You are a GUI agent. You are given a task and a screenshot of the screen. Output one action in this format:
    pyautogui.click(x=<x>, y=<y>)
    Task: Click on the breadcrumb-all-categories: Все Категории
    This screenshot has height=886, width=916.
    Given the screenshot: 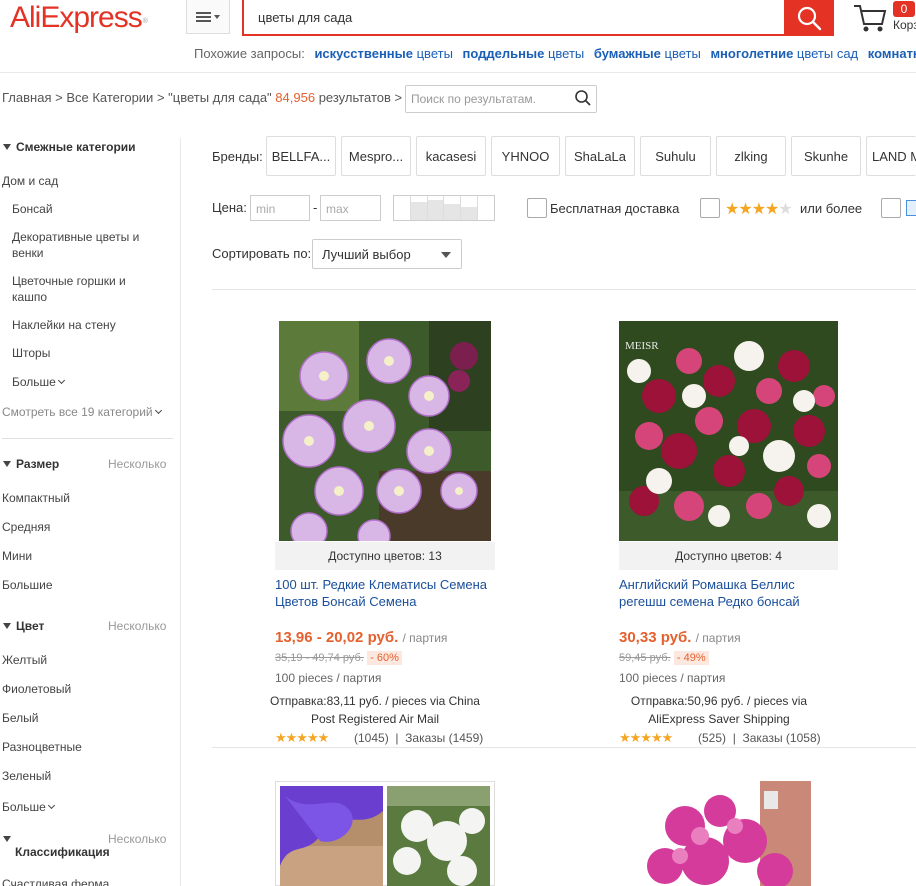 What is the action you would take?
    pyautogui.click(x=109, y=97)
    